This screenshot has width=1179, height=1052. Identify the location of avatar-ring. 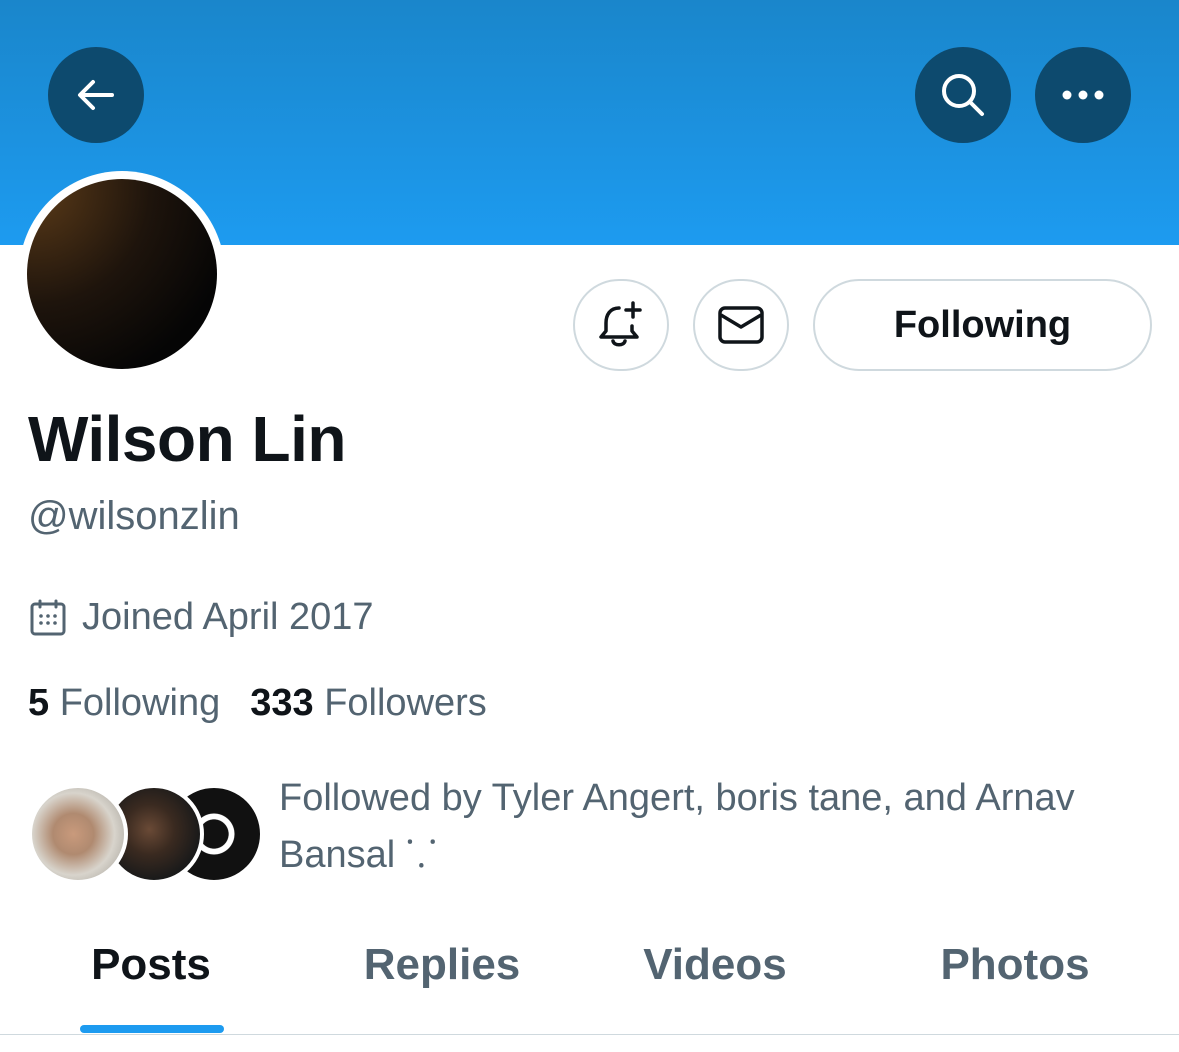
(122, 274).